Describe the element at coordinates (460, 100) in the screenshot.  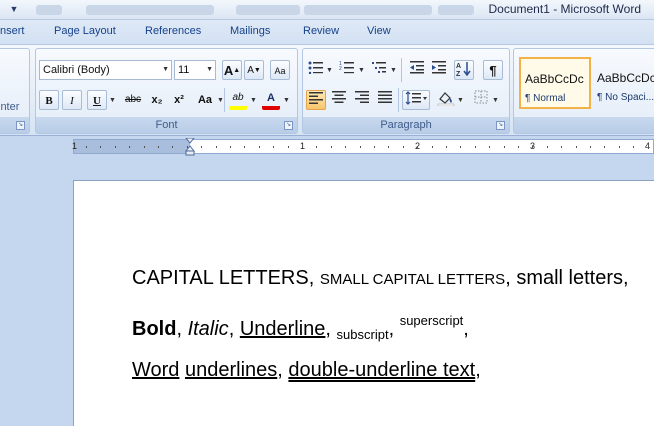
I see `shading-chevron-down-icon: ▼` at that location.